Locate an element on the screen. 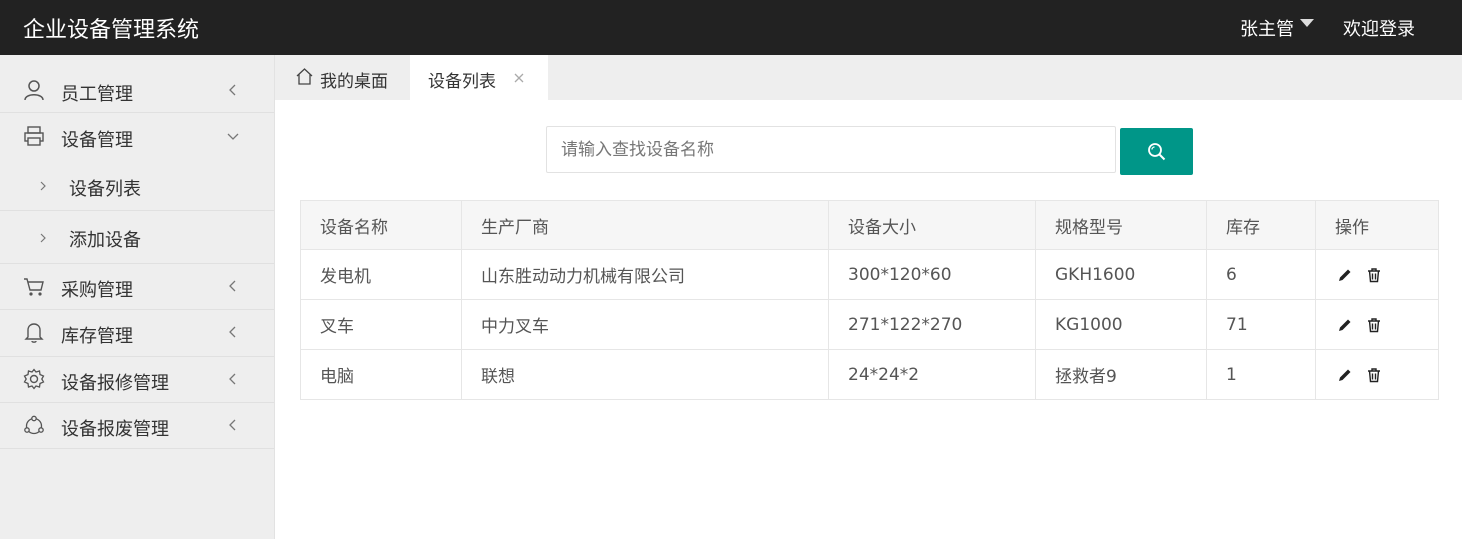 The width and height of the screenshot is (1462, 539). column-header: 设备大小 is located at coordinates (932, 225).